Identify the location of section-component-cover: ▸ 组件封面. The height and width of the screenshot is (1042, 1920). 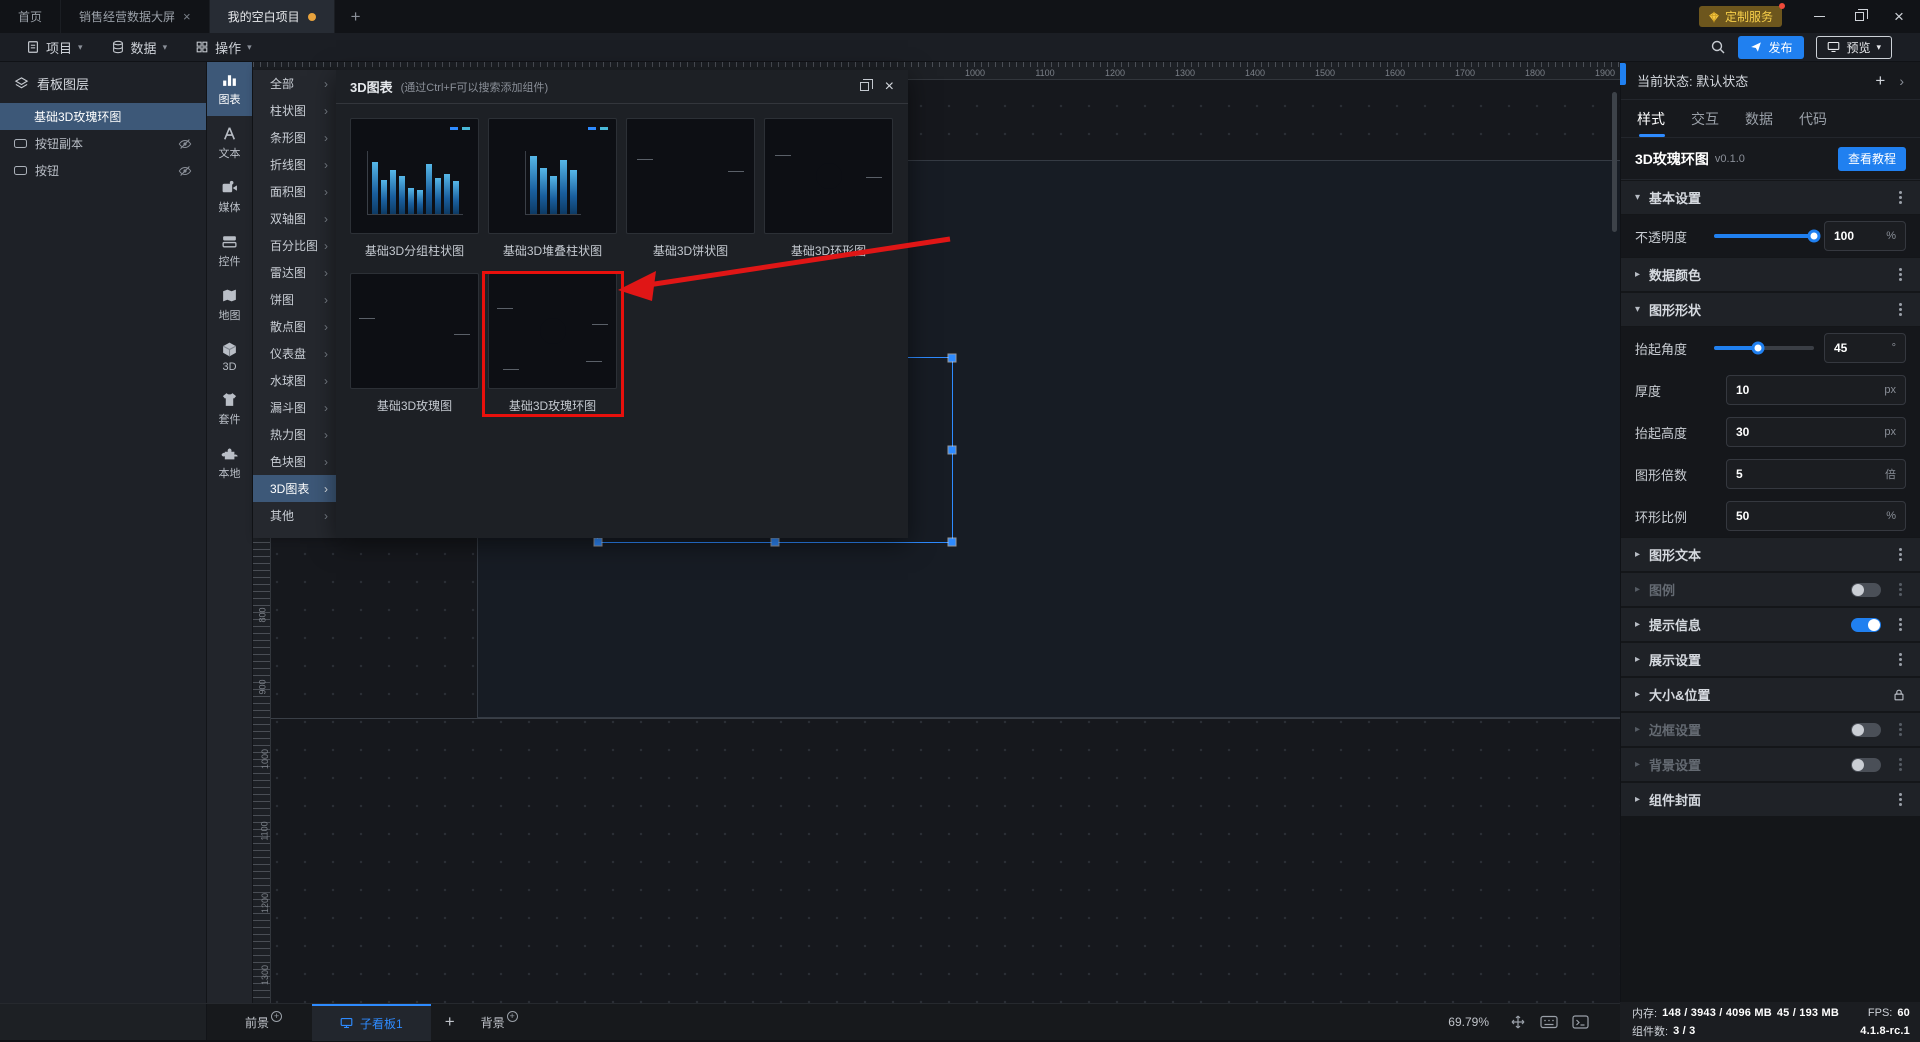
(1770, 799).